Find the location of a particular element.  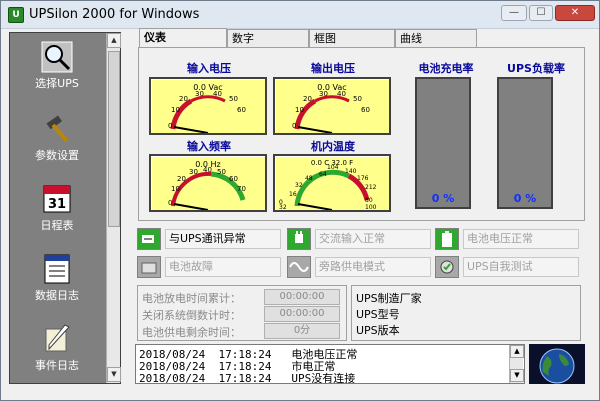

tab-block-diagram: 框图 is located at coordinates (352, 38).